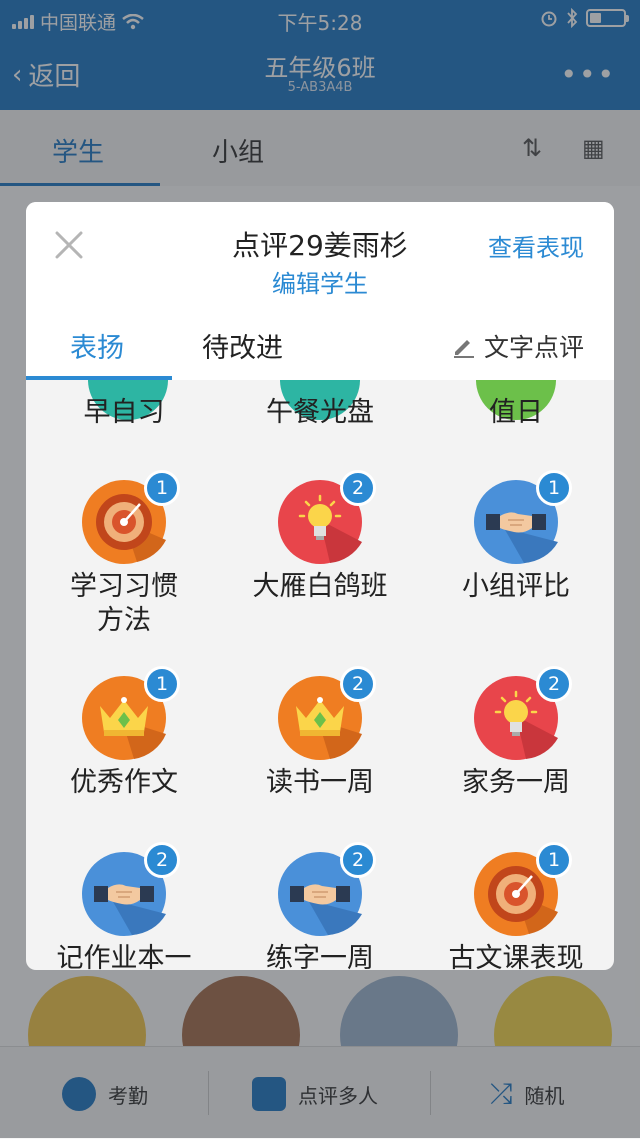 The height and width of the screenshot is (1139, 640). I want to click on praise-item-label: 午餐光盘, so click(320, 412).